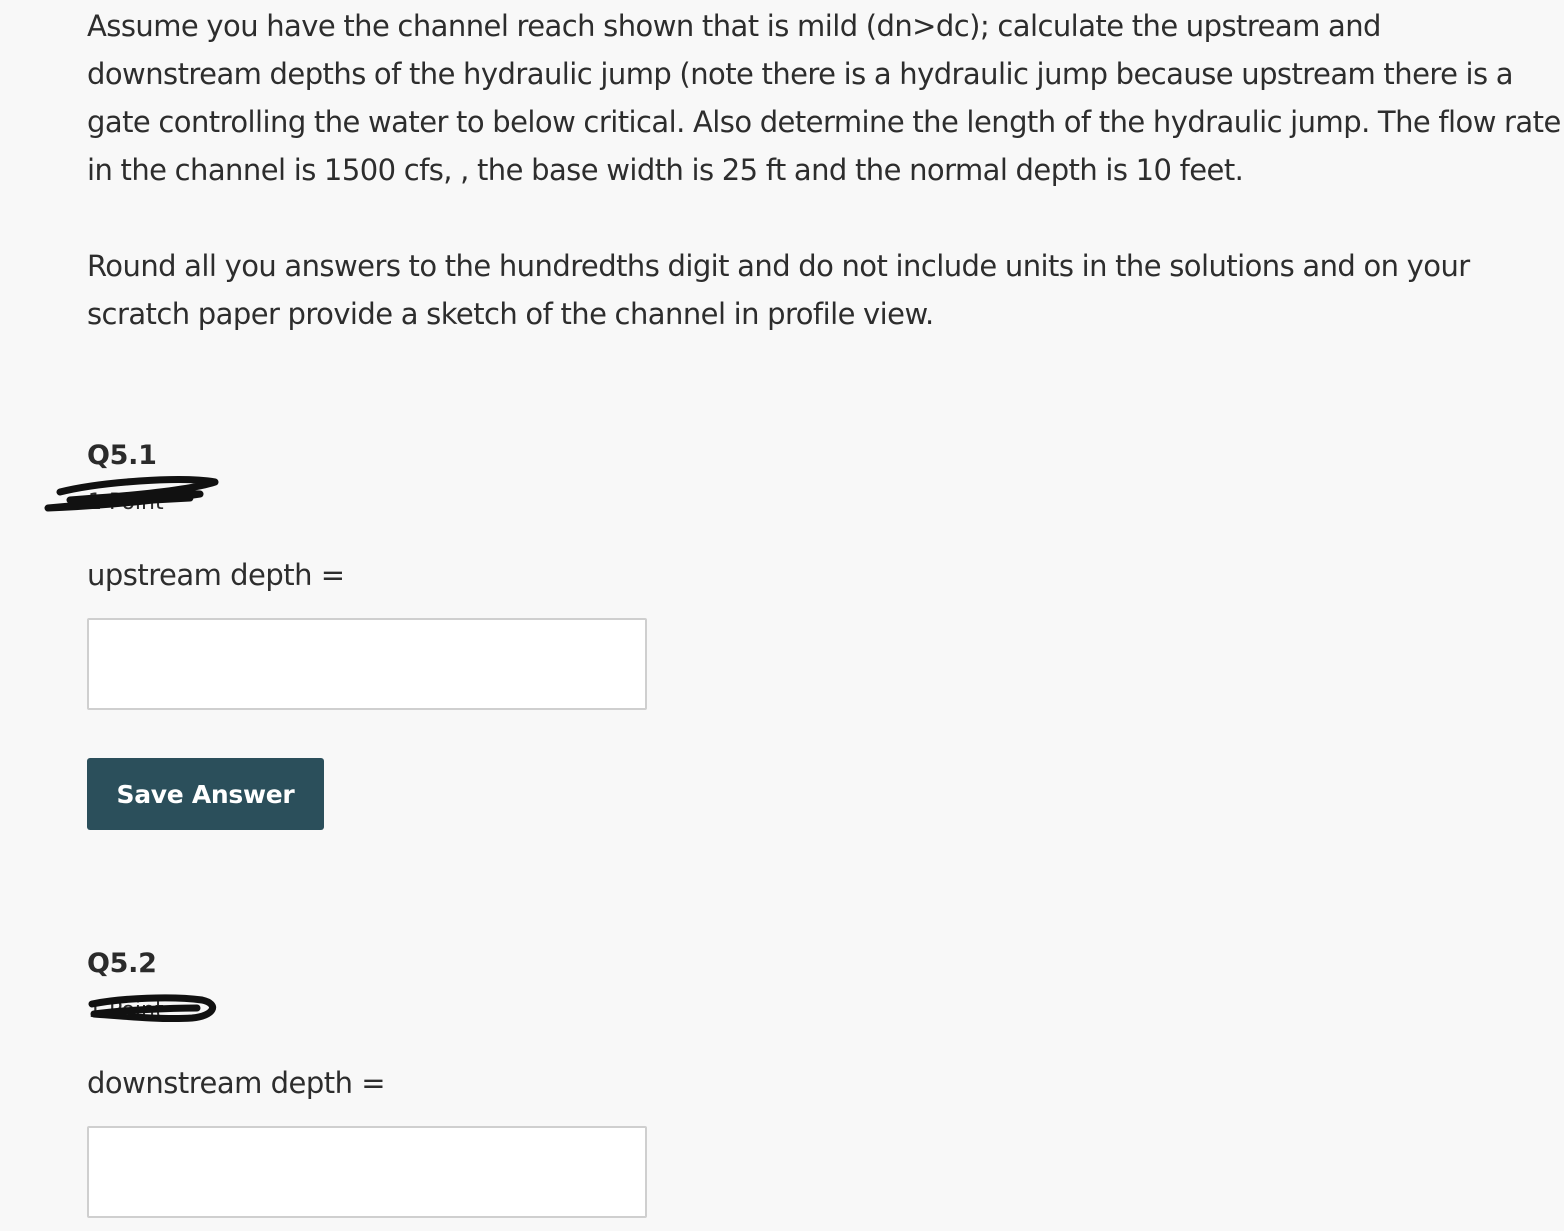 Image resolution: width=1564 pixels, height=1231 pixels. What do you see at coordinates (236, 1083) in the screenshot?
I see `downstream-depth-label: downstream depth =` at bounding box center [236, 1083].